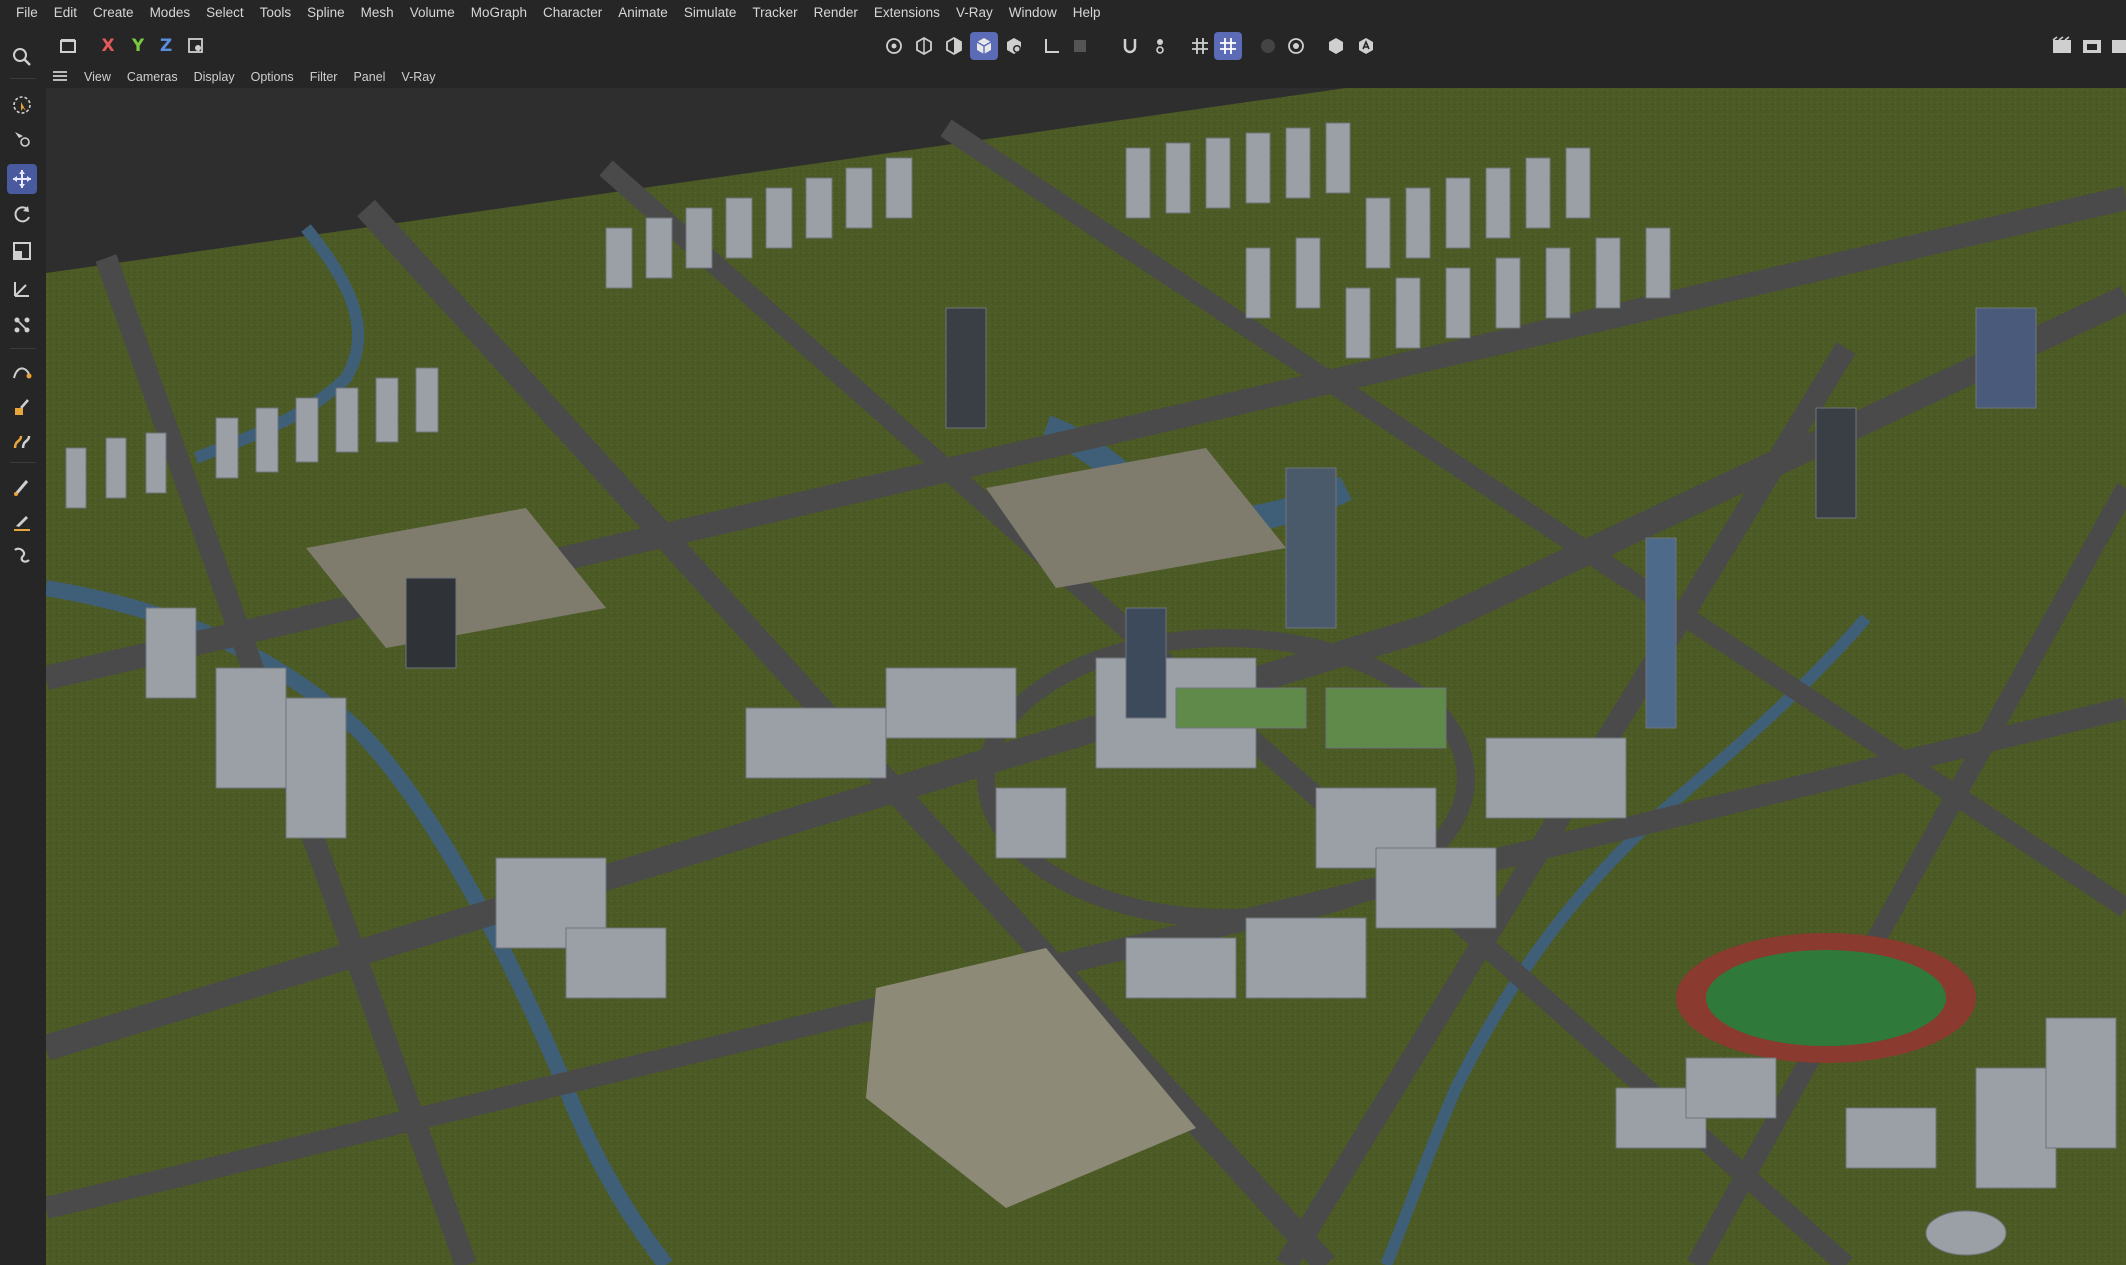  I want to click on viewport-menu-cameras: Cameras, so click(152, 77).